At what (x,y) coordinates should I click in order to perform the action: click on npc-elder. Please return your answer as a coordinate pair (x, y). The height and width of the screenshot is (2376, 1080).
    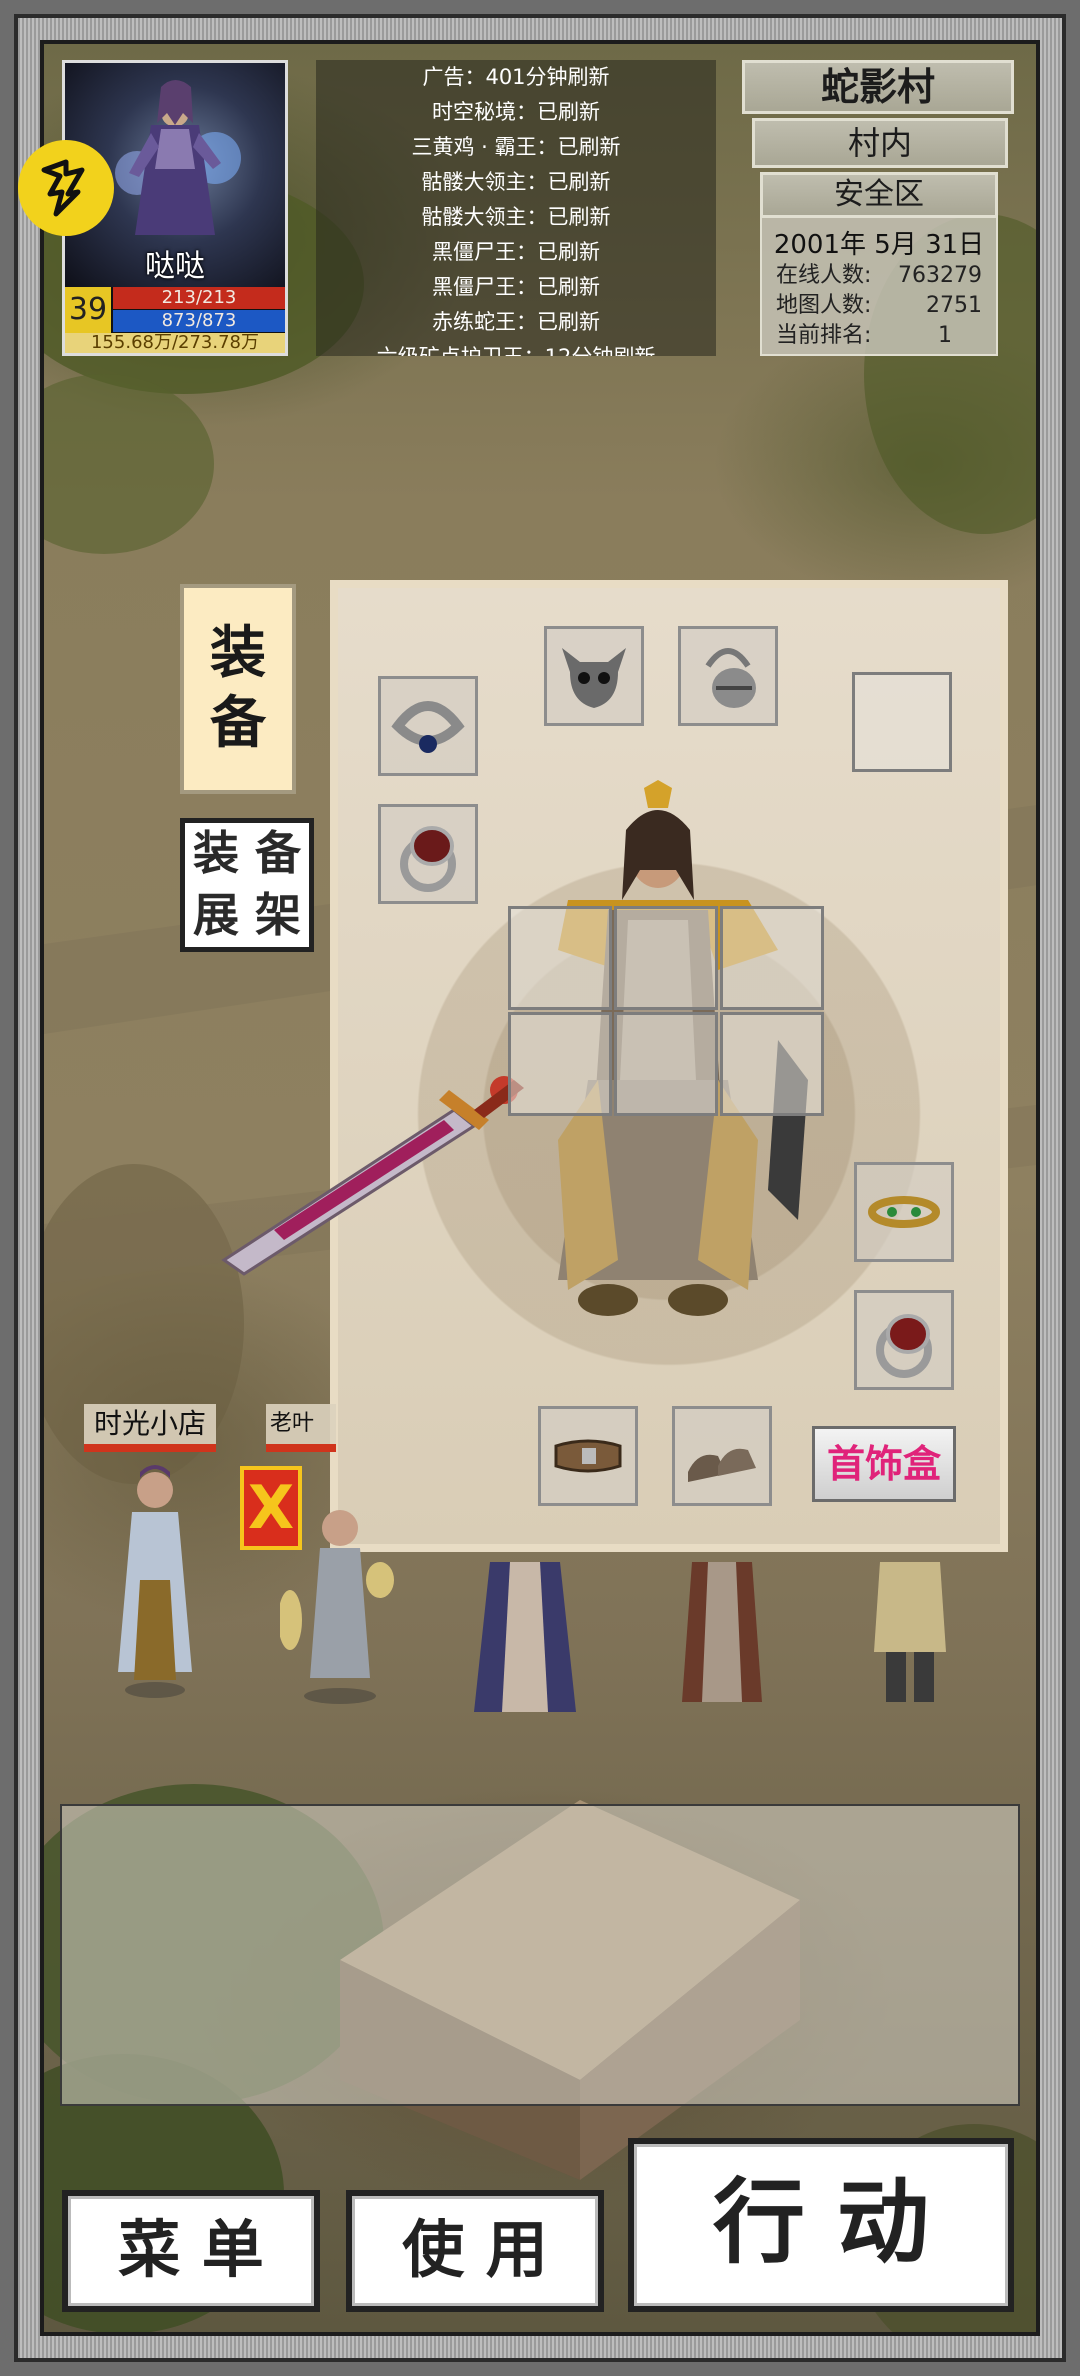
    Looking at the image, I should click on (340, 1605).